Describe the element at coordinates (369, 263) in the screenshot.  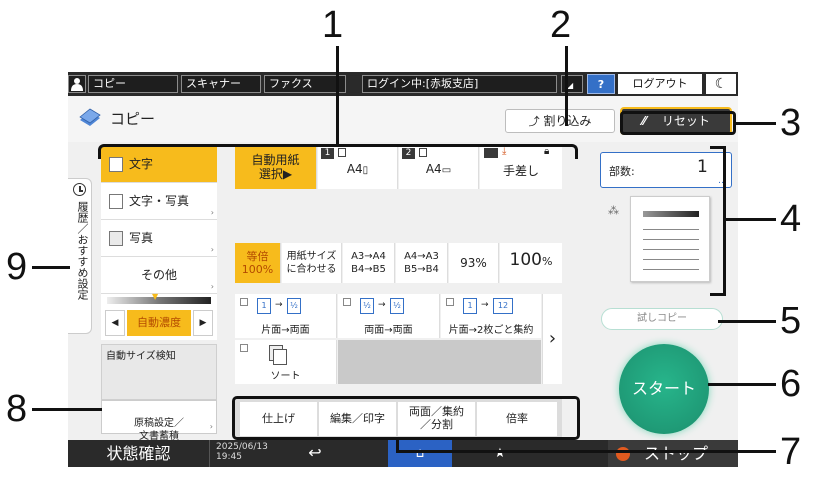
I see `ratio-a3-a4: A3→A4 B4→B5` at that location.